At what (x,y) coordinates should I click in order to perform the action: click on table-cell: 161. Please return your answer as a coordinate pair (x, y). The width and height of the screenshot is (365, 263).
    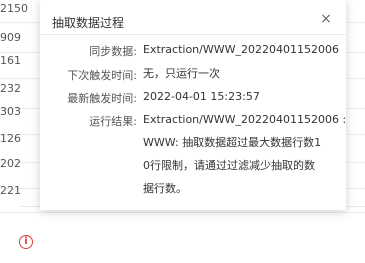
    Looking at the image, I should click on (10, 60).